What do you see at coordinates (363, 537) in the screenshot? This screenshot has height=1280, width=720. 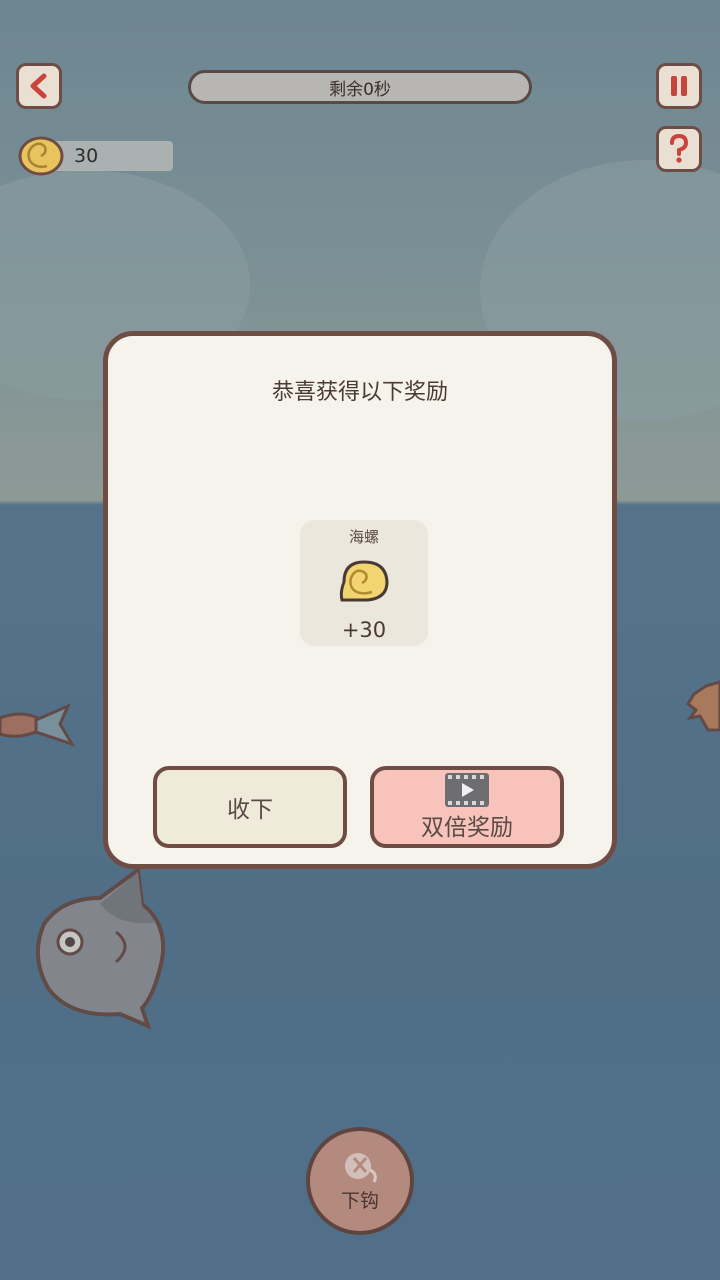 I see `reward-name: 海螺` at bounding box center [363, 537].